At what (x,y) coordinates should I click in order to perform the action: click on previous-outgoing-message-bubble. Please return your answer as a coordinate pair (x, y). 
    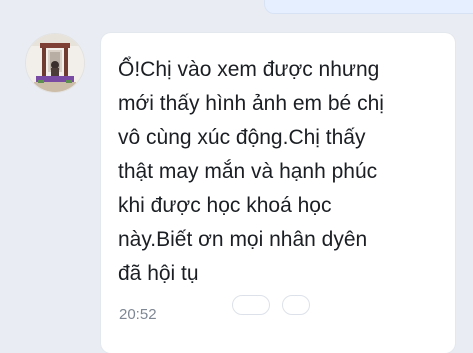
    Looking at the image, I should click on (368, 7).